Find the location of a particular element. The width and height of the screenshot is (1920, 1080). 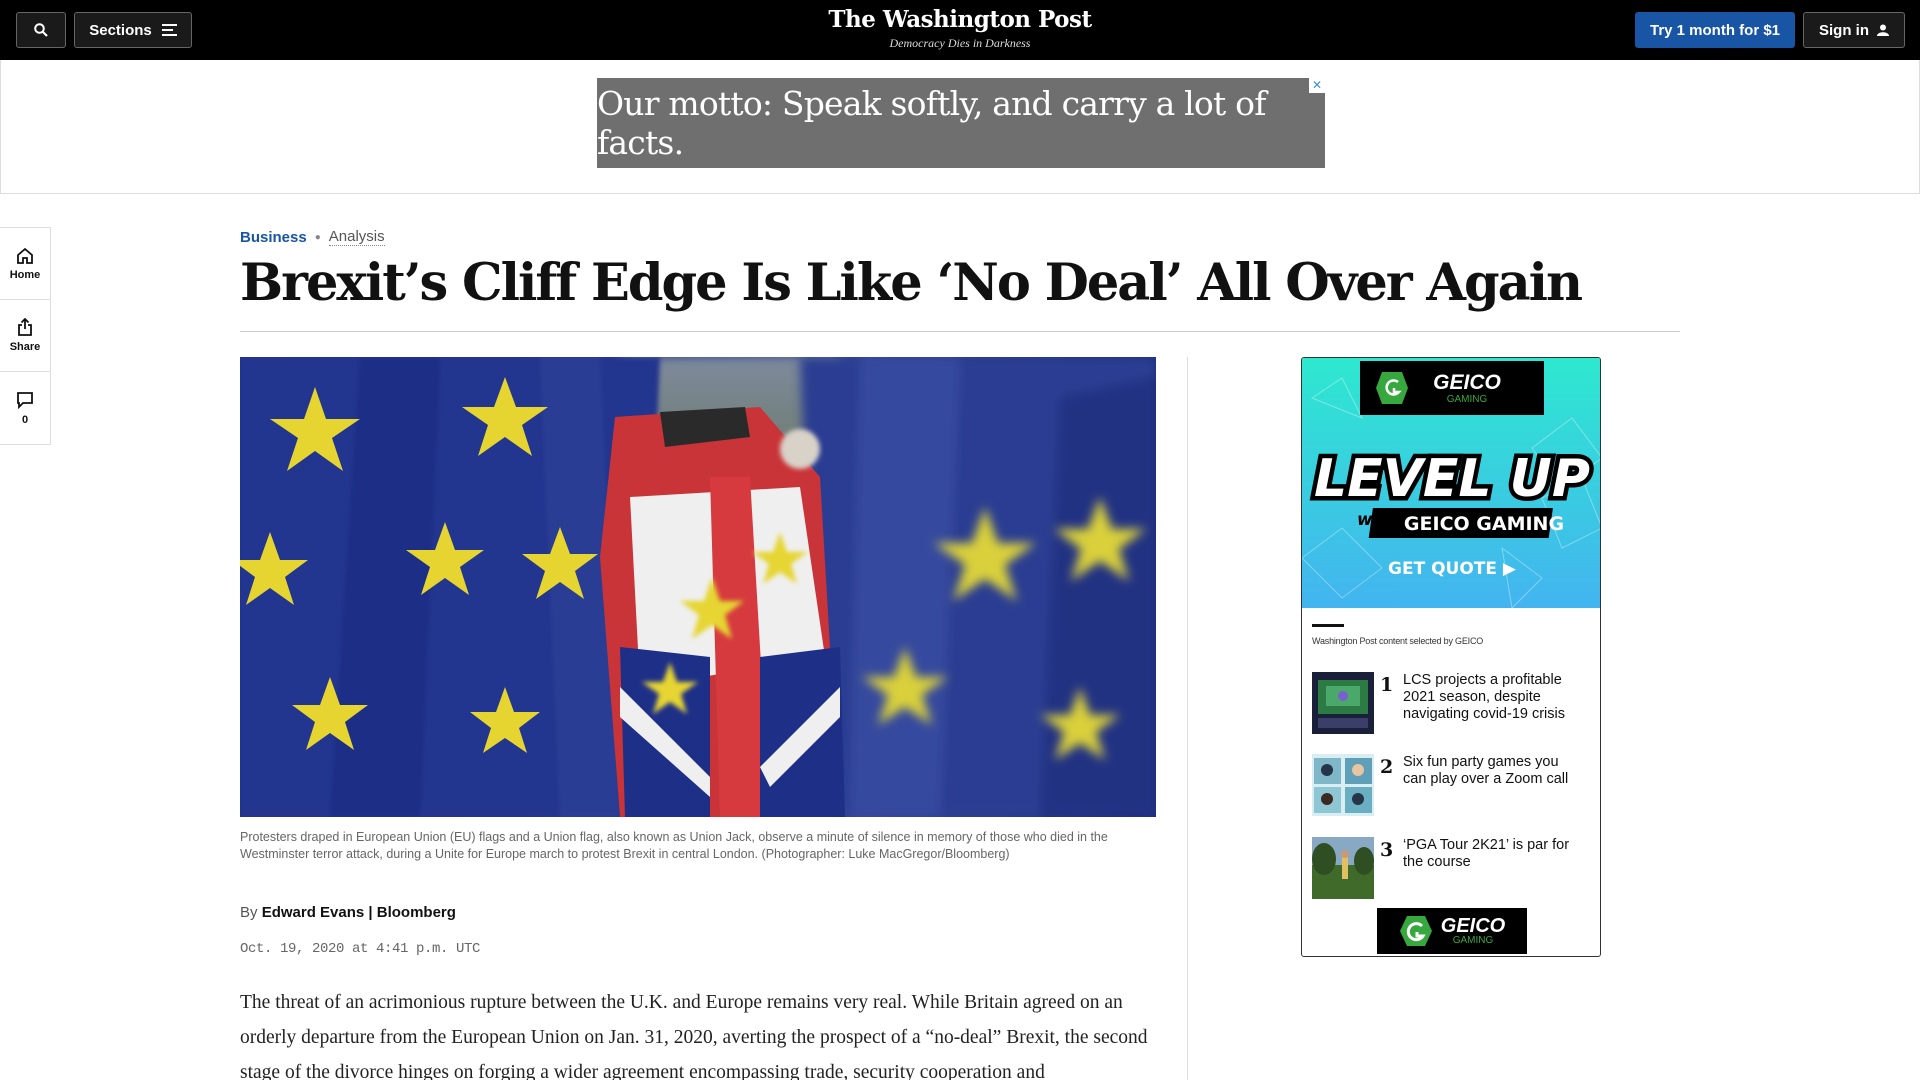

hamburger-icon is located at coordinates (169, 30).